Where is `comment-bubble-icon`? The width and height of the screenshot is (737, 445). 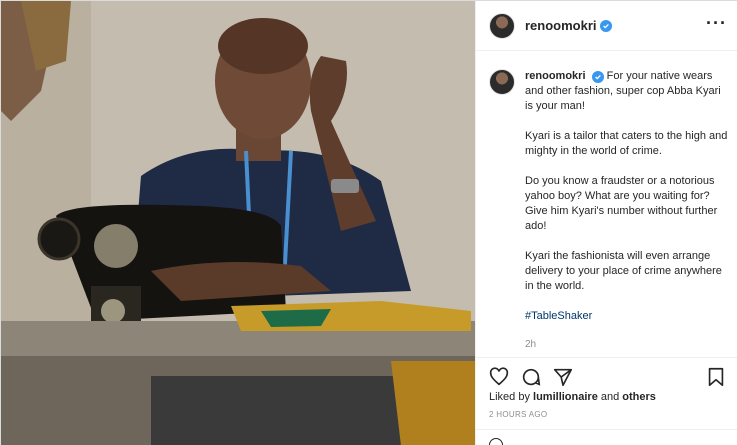
comment-bubble-icon is located at coordinates (531, 377).